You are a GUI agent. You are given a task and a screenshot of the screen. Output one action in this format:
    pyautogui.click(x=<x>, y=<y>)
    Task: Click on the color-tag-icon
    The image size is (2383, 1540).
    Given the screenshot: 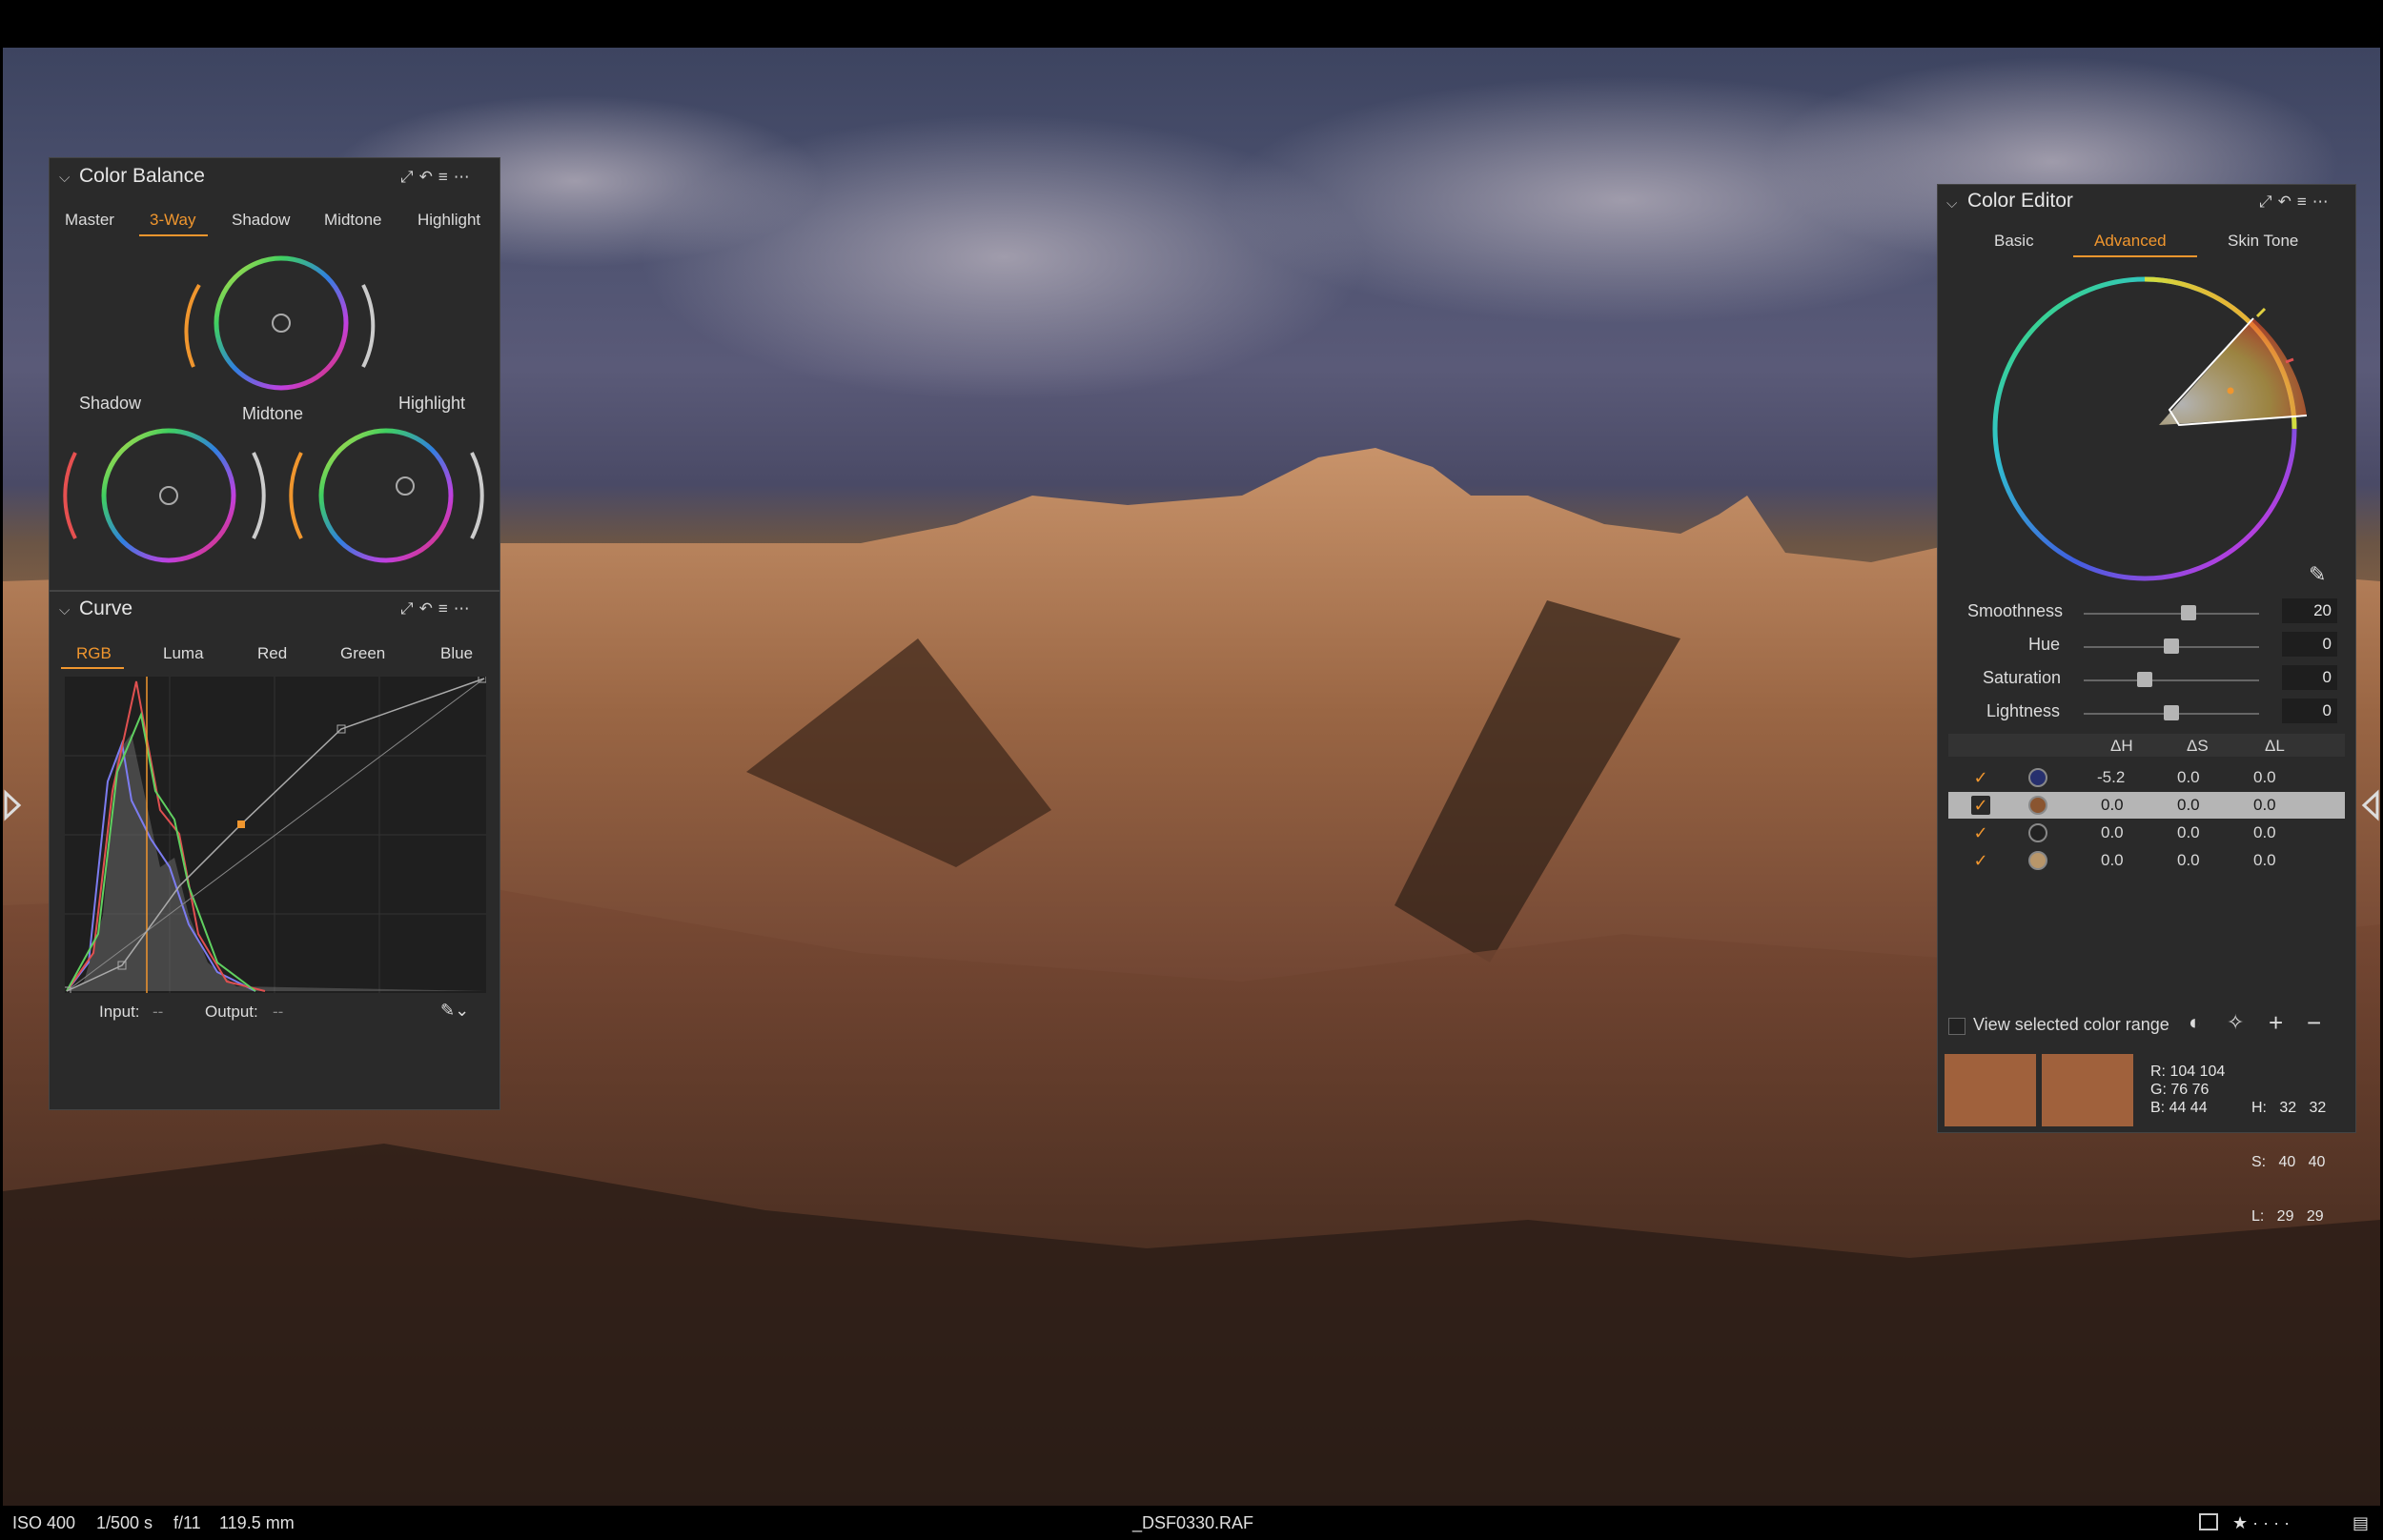 What is the action you would take?
    pyautogui.click(x=2209, y=1521)
    